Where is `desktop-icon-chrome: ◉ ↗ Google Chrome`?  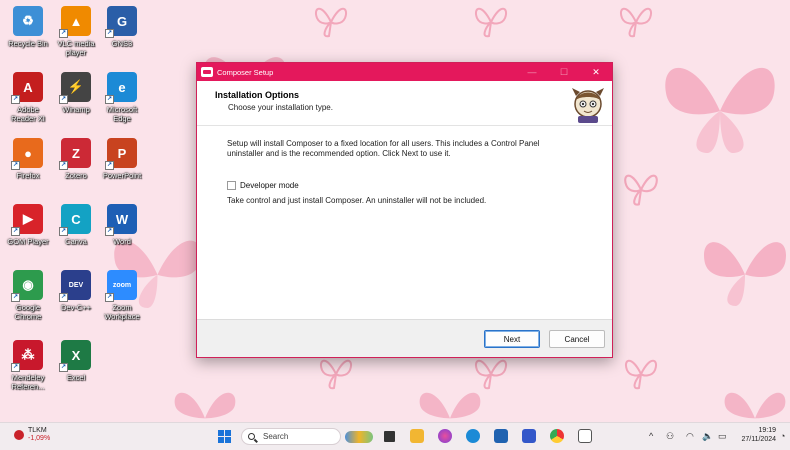
desktop-icon-chrome: ◉ ↗ Google Chrome is located at coordinates (28, 295).